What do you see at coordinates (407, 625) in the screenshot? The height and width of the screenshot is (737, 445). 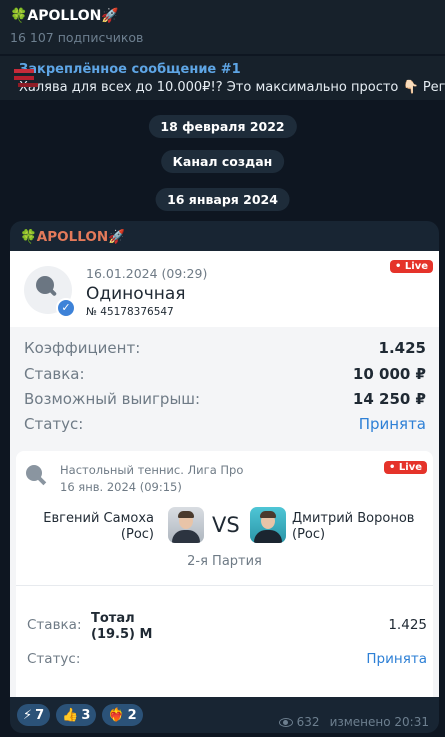 I see `odds-value: 1.425` at bounding box center [407, 625].